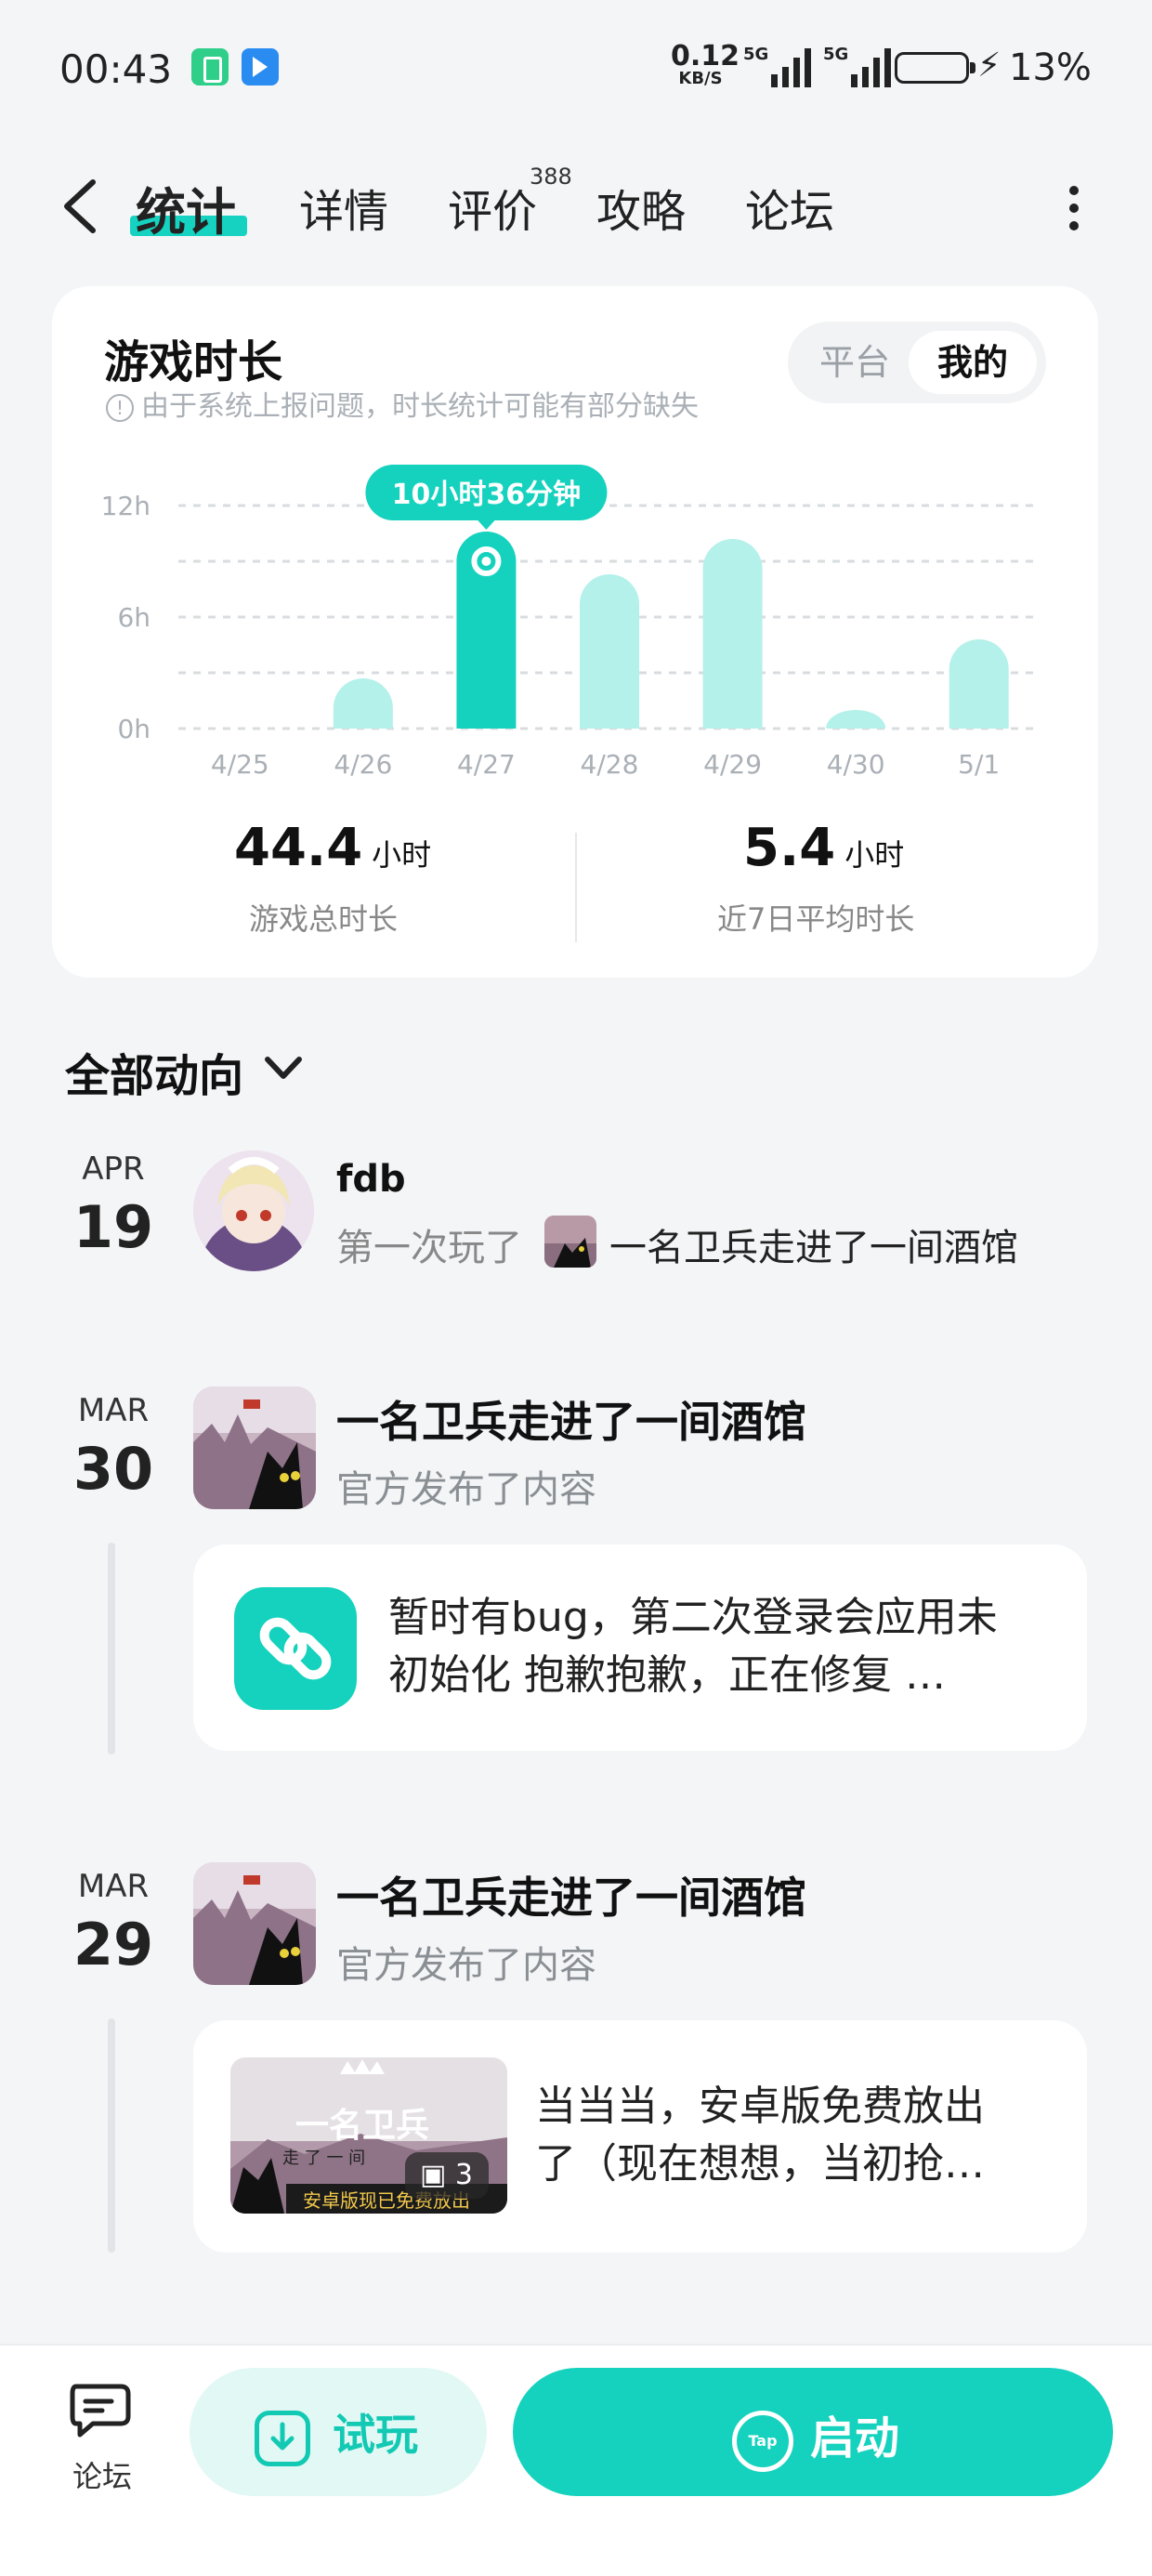 Image resolution: width=1152 pixels, height=2576 pixels. I want to click on battery-icon, so click(935, 68).